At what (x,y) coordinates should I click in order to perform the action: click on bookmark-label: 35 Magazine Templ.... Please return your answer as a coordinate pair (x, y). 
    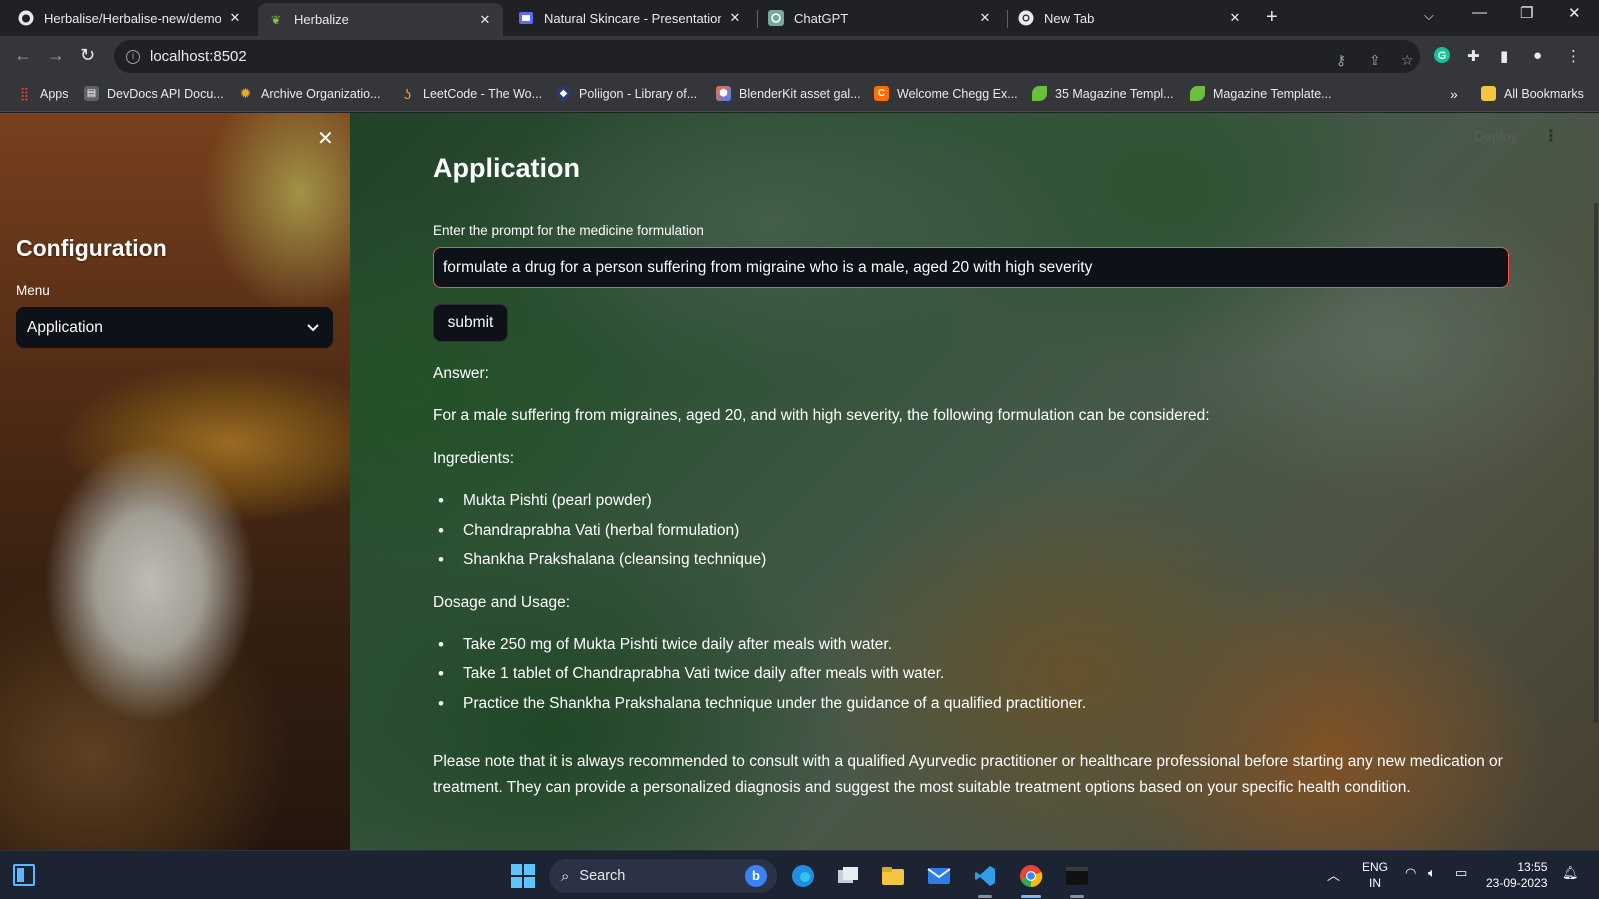
    Looking at the image, I should click on (1114, 93).